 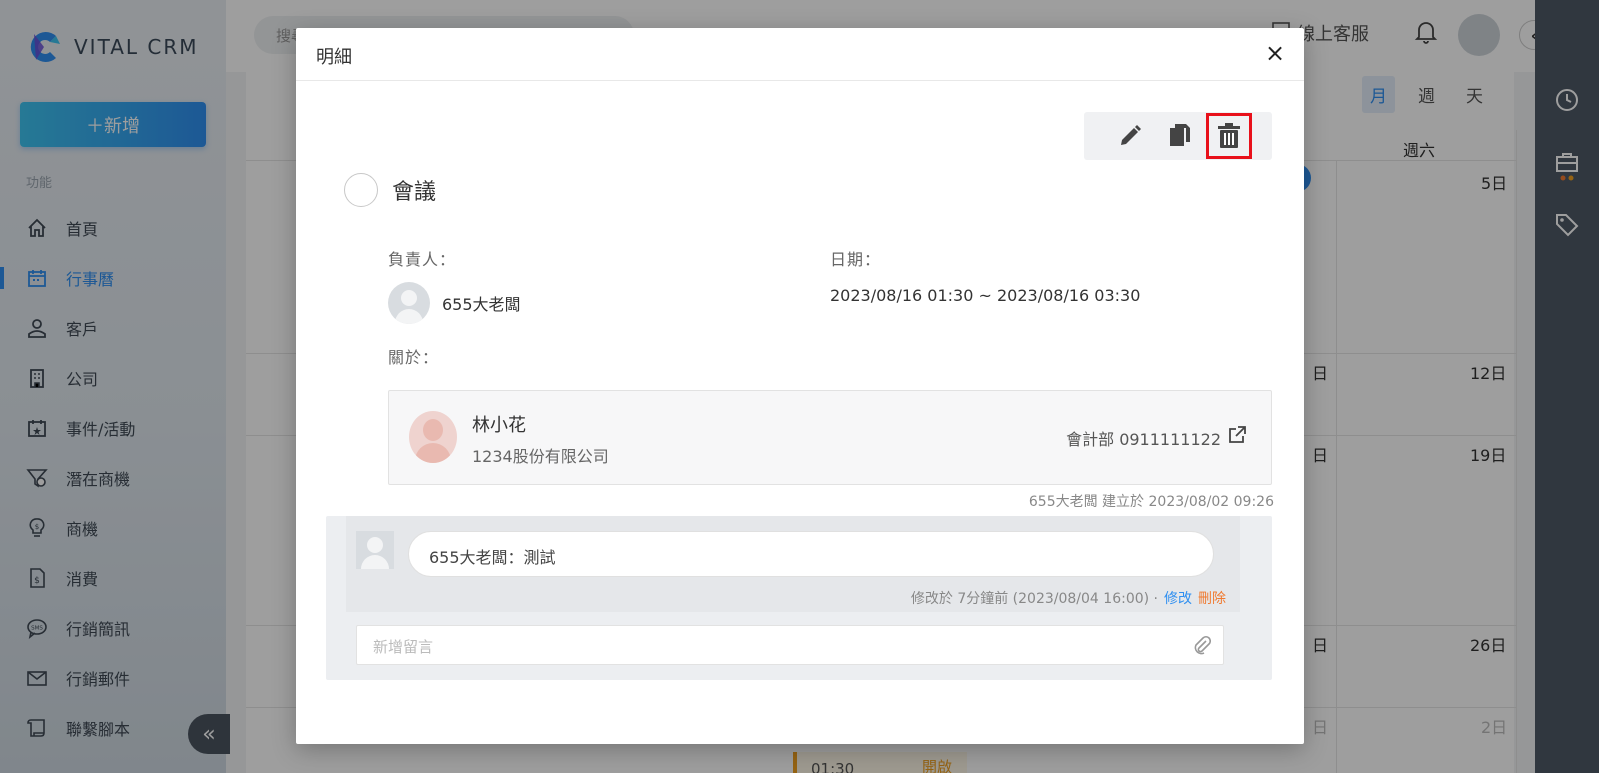 What do you see at coordinates (481, 304) in the screenshot?
I see `owner-name: 655大老闆` at bounding box center [481, 304].